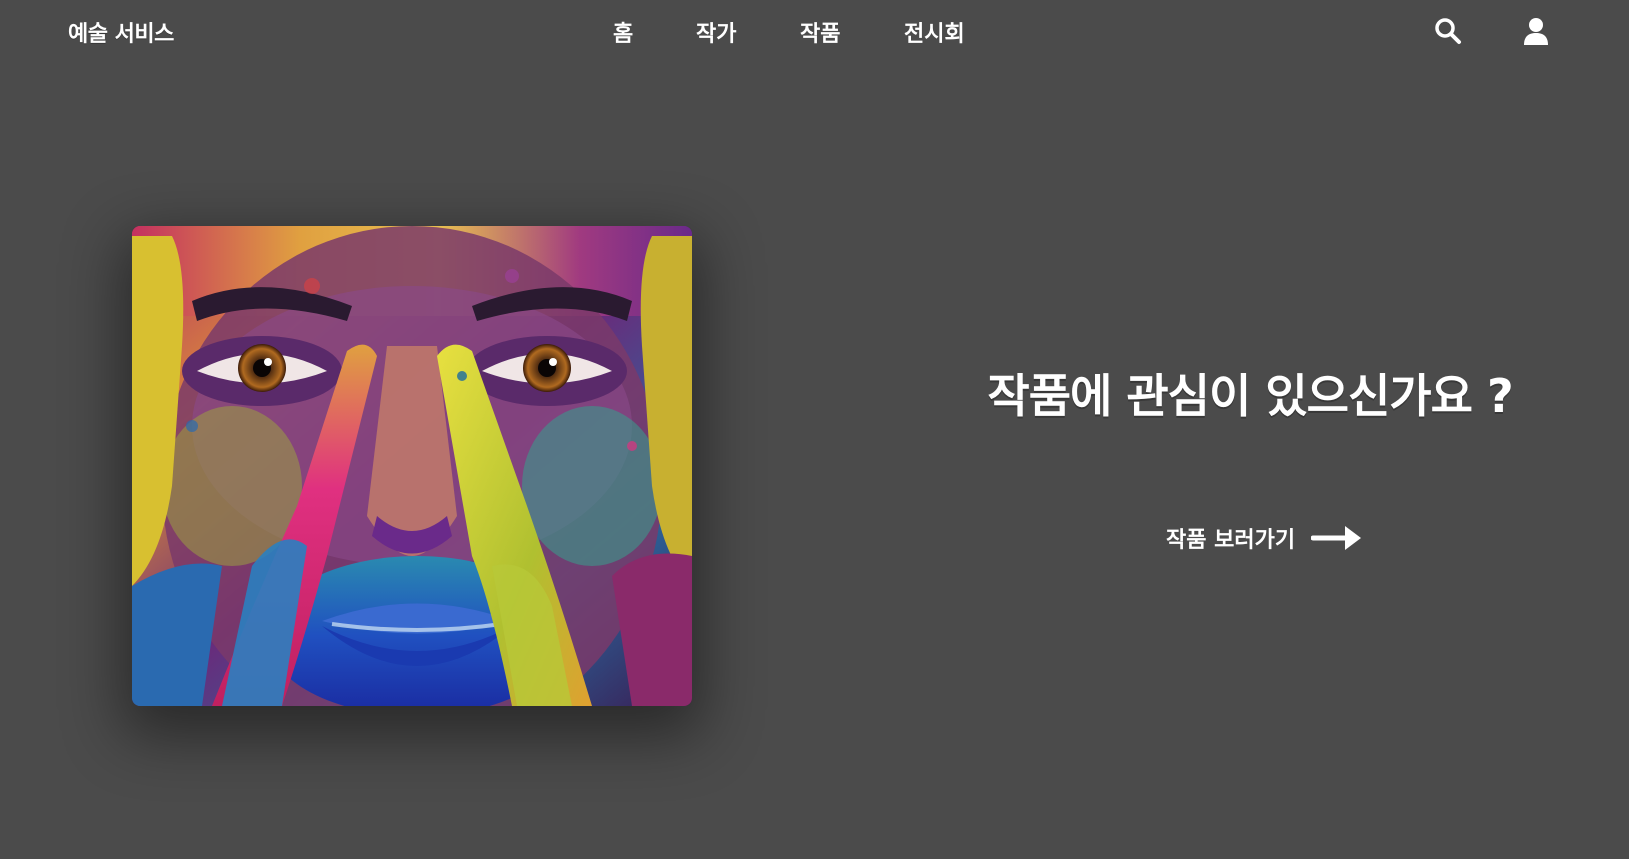 This screenshot has width=1629, height=859. Describe the element at coordinates (1336, 538) in the screenshot. I see `arrow-right-icon` at that location.